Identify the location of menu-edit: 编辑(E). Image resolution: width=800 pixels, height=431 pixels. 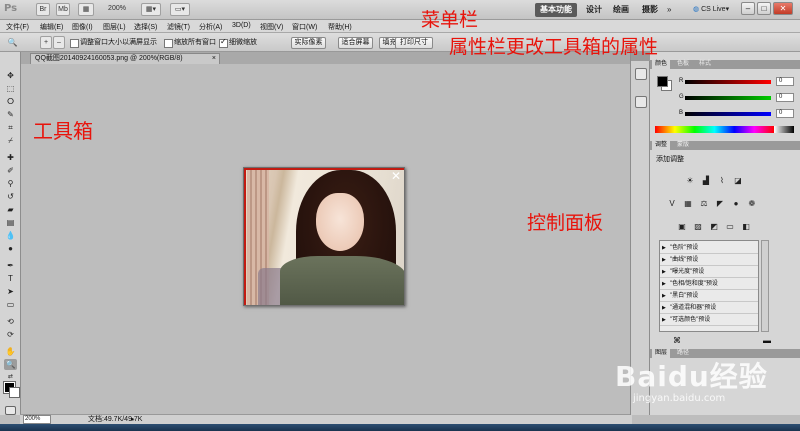
(51, 27).